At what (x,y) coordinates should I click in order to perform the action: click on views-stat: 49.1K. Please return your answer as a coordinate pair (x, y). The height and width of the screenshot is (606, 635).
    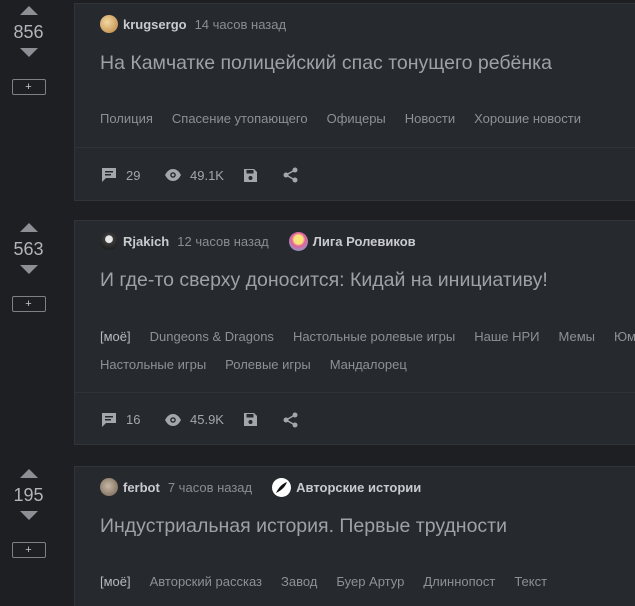
    Looking at the image, I should click on (194, 175).